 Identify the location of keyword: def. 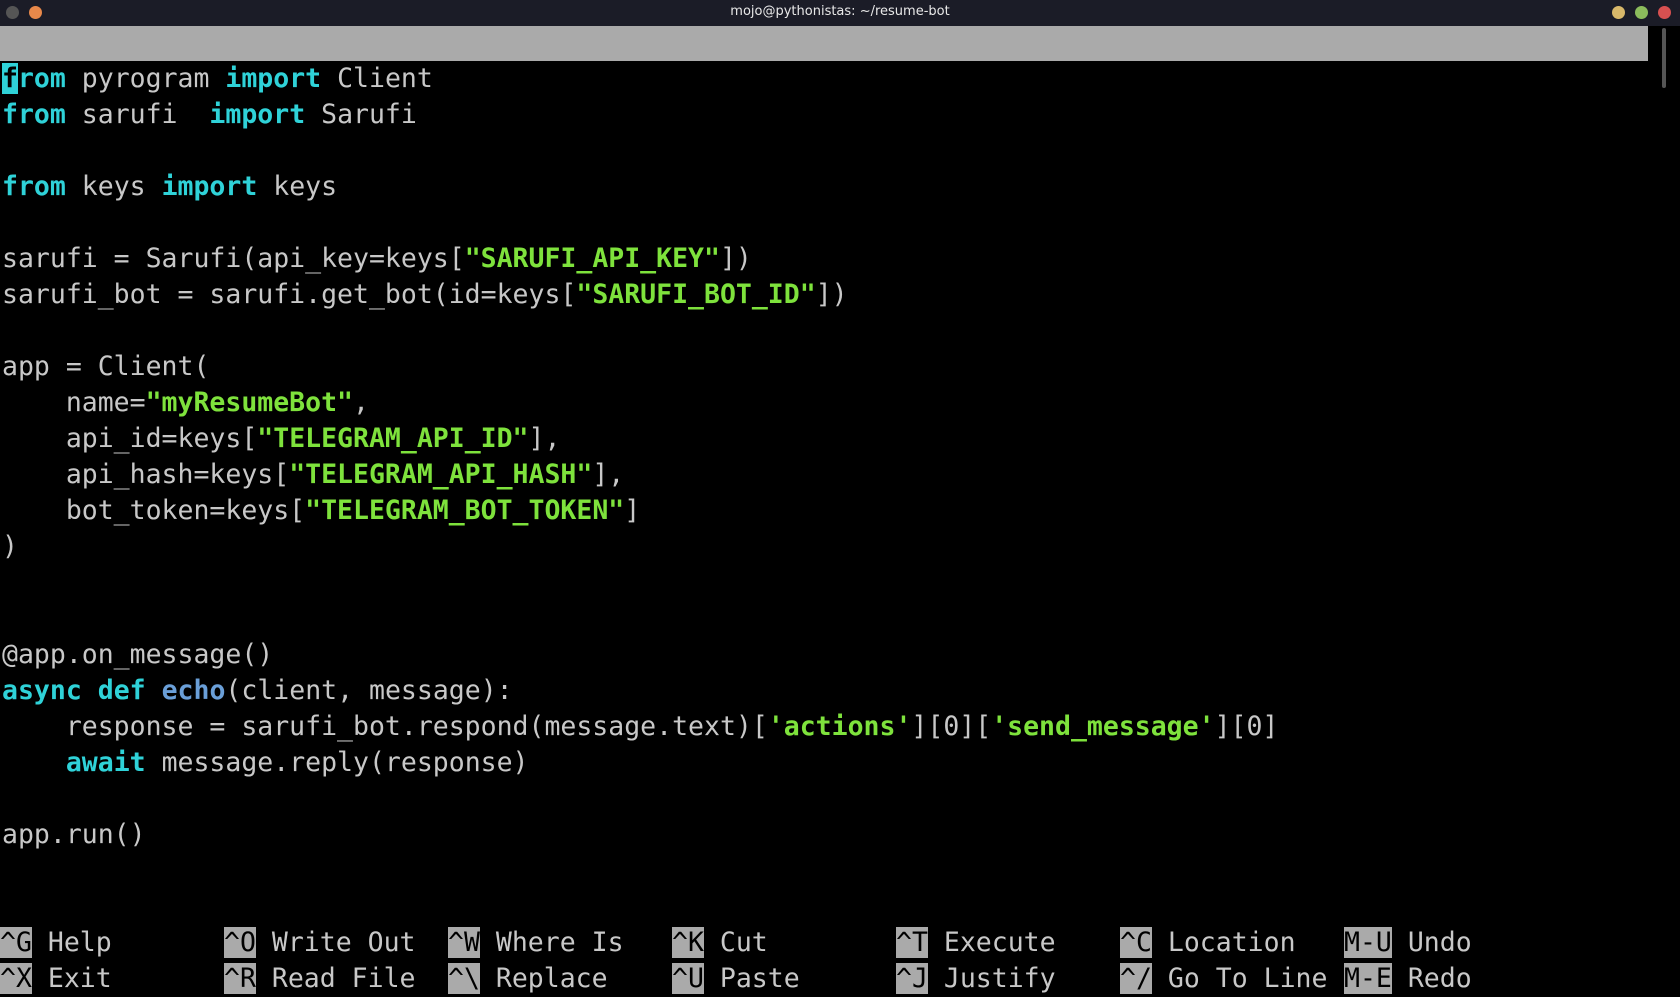
(121, 690).